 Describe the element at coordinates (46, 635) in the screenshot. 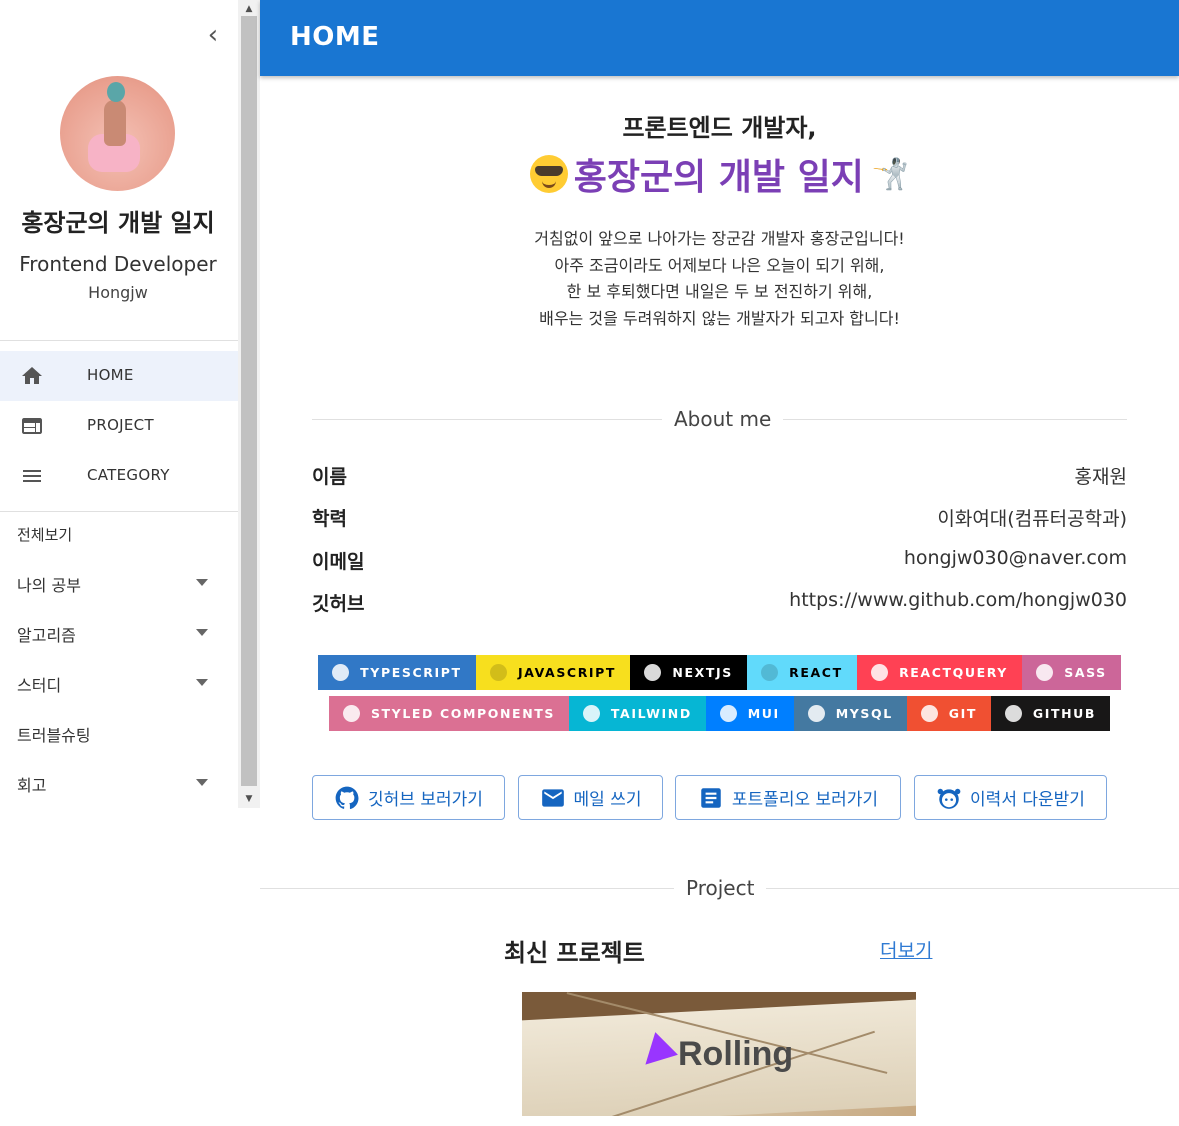

I see `category-label: 알고리즘` at that location.